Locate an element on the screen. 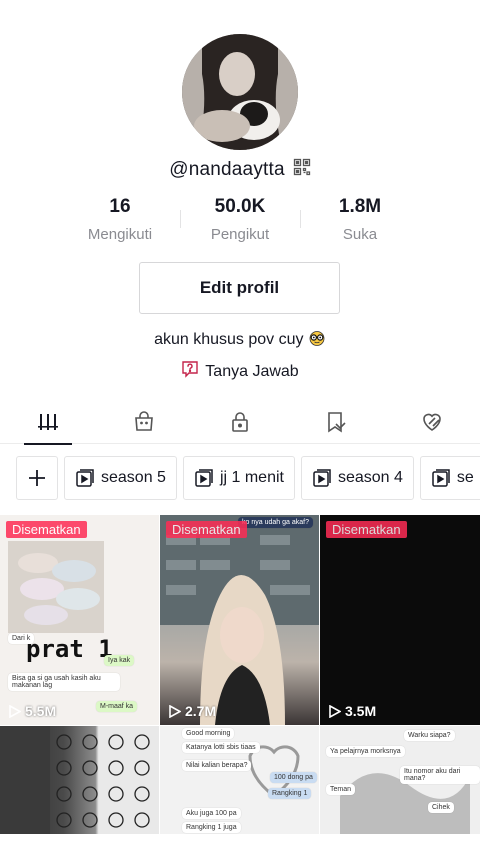  stat-followers: 50.0K Pengikut is located at coordinates (240, 219).